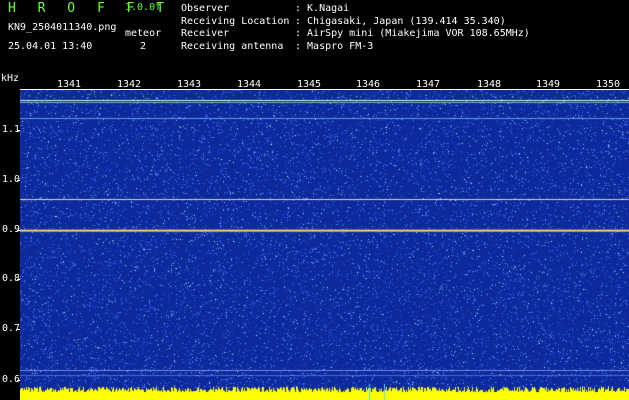 Image resolution: width=629 pixels, height=400 pixels. Describe the element at coordinates (143, 46) in the screenshot. I see `meteor-count: 2` at that location.